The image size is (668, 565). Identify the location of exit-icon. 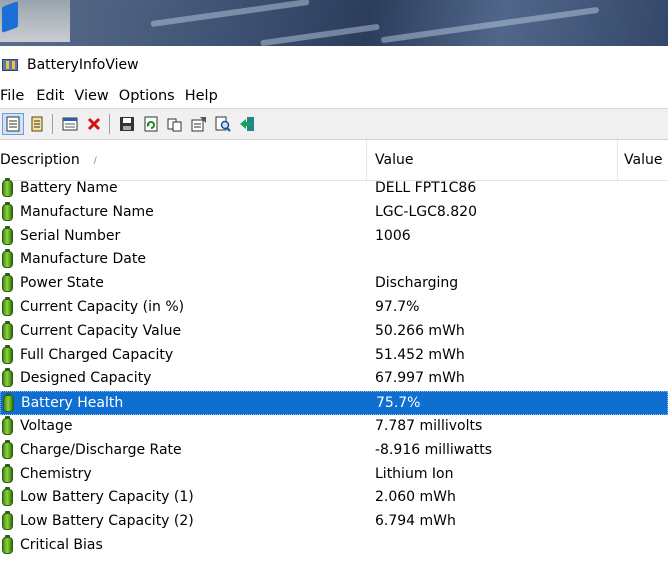
(247, 124).